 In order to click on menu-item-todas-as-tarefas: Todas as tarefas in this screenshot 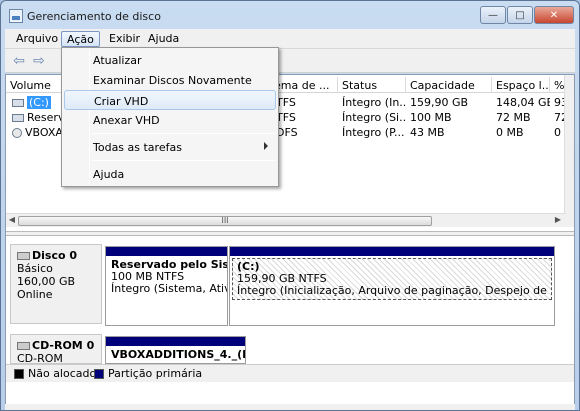, I will do `click(170, 147)`.